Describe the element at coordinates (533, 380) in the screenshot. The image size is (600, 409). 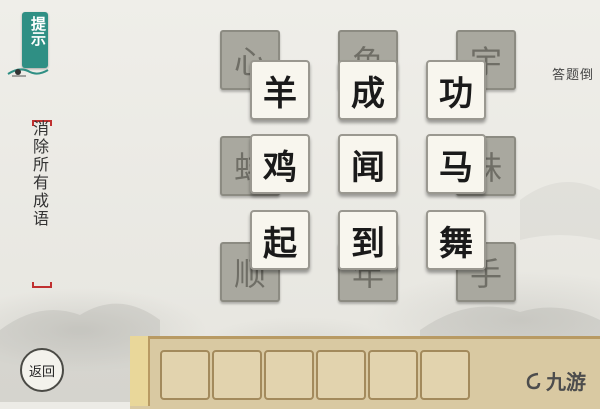
I see `swirl-icon` at that location.